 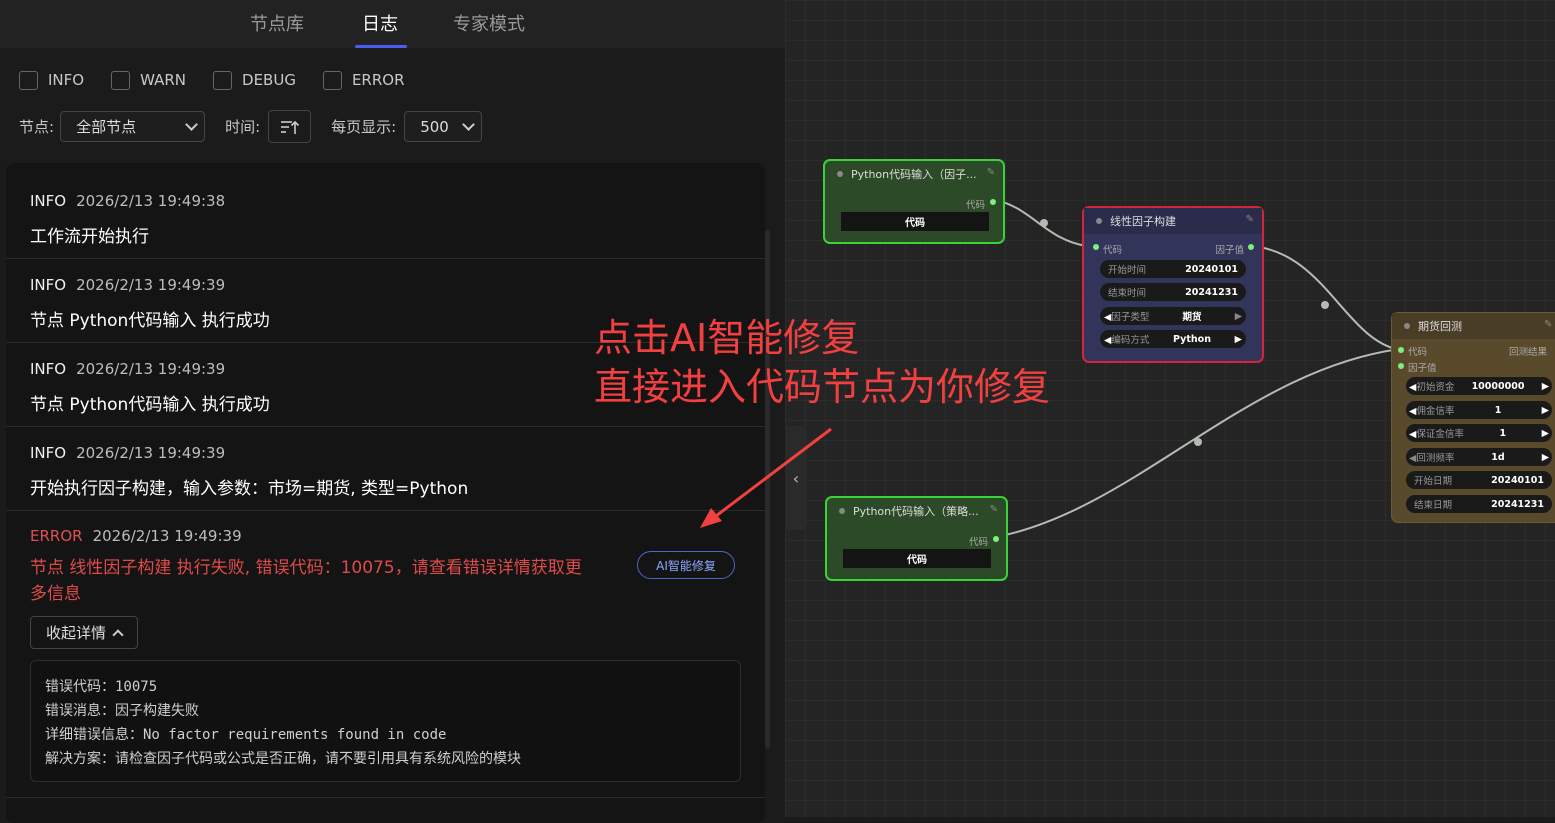 What do you see at coordinates (151, 201) in the screenshot?
I see `log-time: 2026/2/13 19:49:38` at bounding box center [151, 201].